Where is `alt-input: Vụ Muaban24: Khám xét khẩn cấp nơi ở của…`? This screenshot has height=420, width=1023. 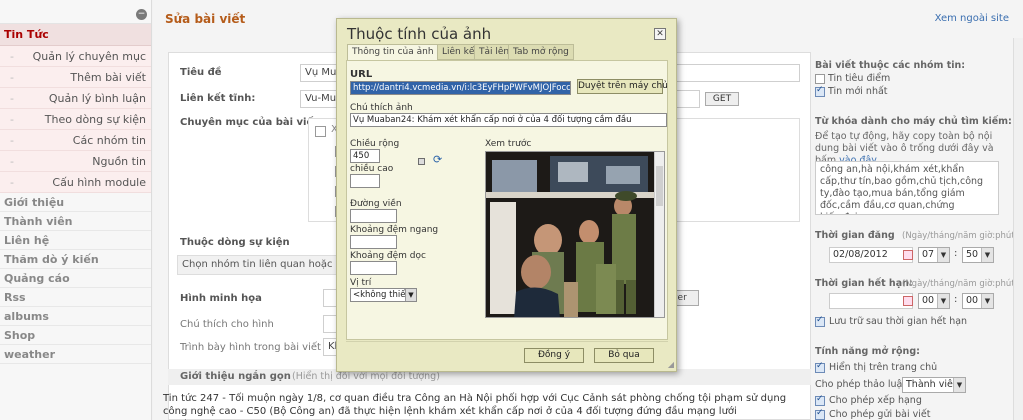 alt-input: Vụ Muaban24: Khám xét khẩn cấp nơi ở của… is located at coordinates (508, 120).